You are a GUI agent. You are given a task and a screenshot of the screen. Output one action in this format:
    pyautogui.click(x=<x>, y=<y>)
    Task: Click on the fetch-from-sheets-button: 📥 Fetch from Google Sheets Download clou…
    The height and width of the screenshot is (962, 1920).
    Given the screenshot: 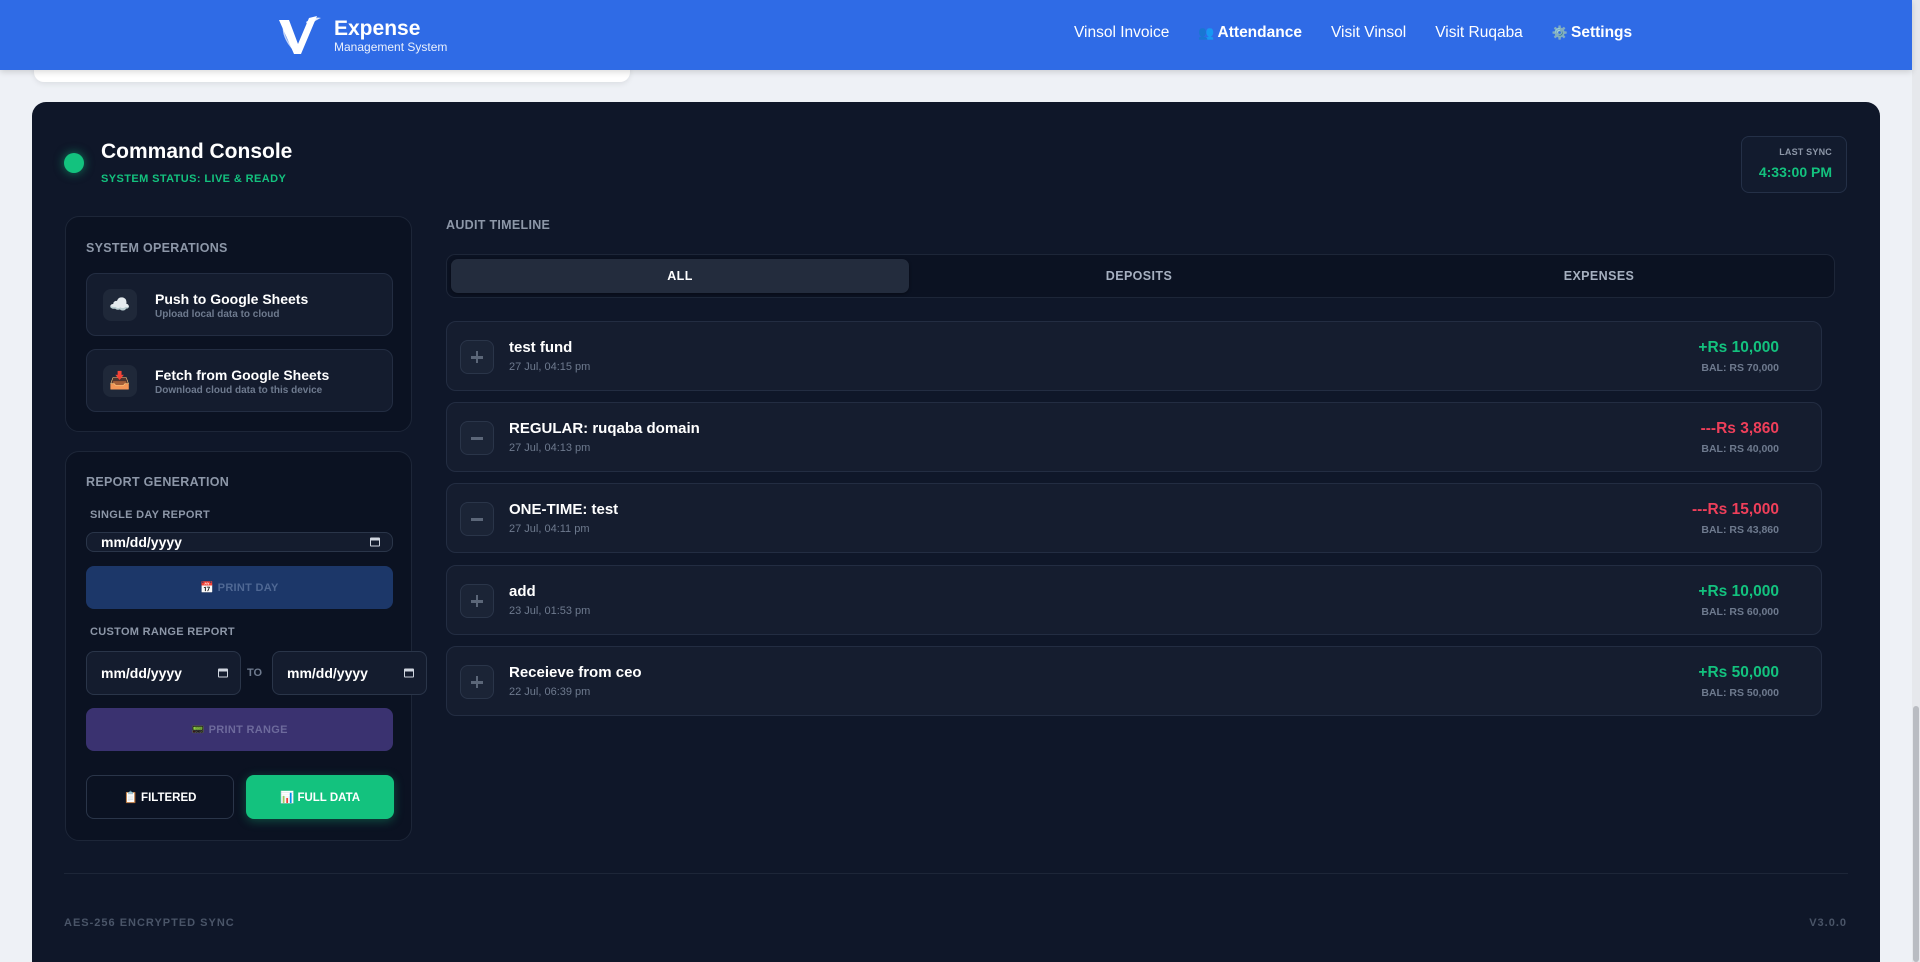 What is the action you would take?
    pyautogui.click(x=239, y=380)
    